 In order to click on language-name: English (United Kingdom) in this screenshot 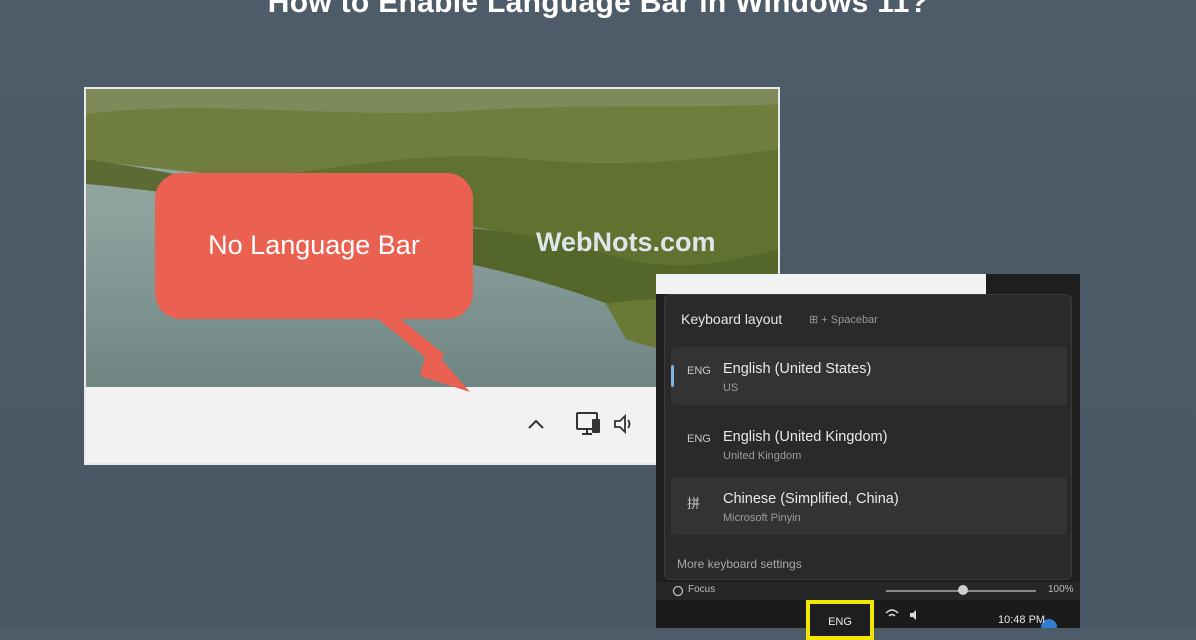, I will do `click(805, 437)`.